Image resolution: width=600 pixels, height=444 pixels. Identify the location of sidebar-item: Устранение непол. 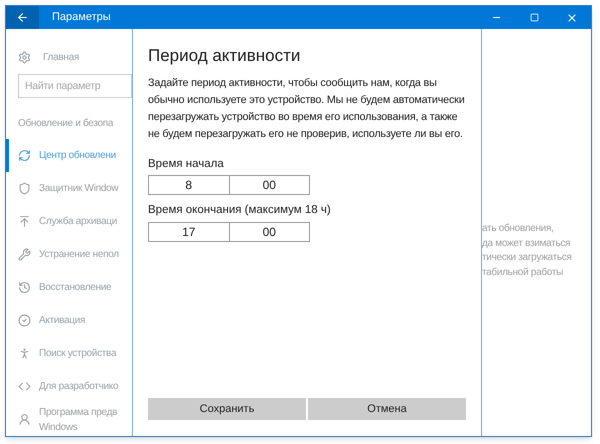
(69, 254).